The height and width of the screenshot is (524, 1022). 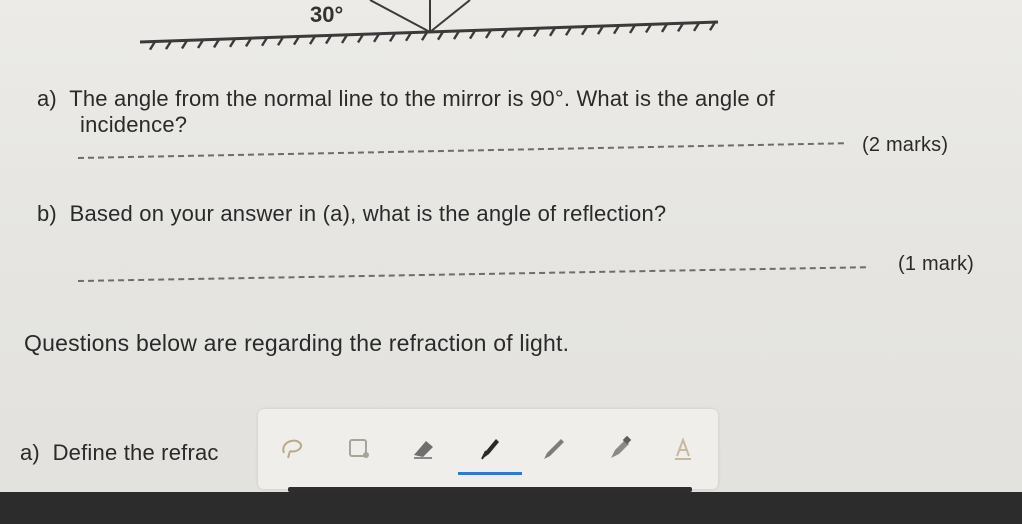 What do you see at coordinates (327, 14) in the screenshot?
I see `angle-label: 30°` at bounding box center [327, 14].